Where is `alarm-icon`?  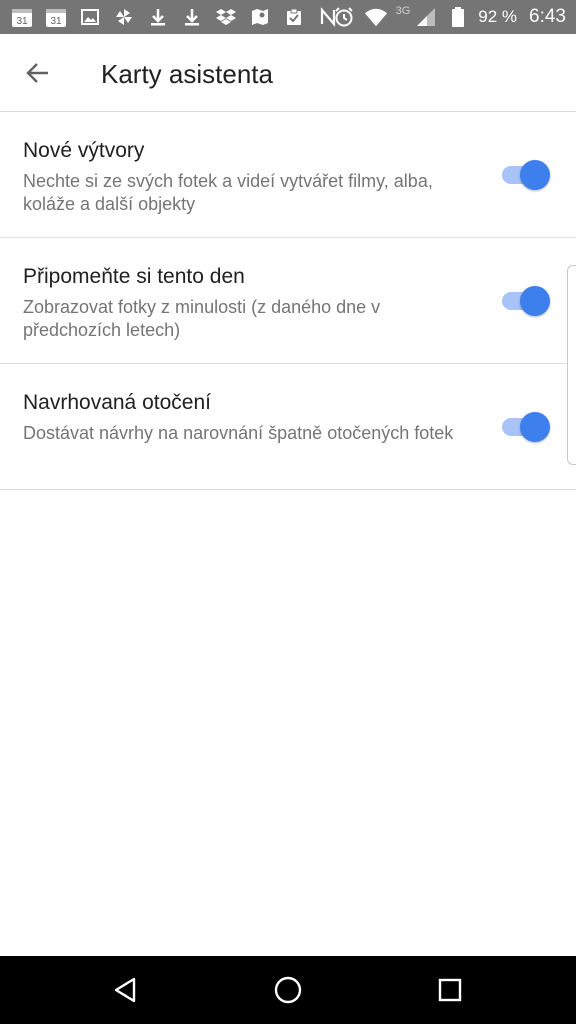 alarm-icon is located at coordinates (344, 17).